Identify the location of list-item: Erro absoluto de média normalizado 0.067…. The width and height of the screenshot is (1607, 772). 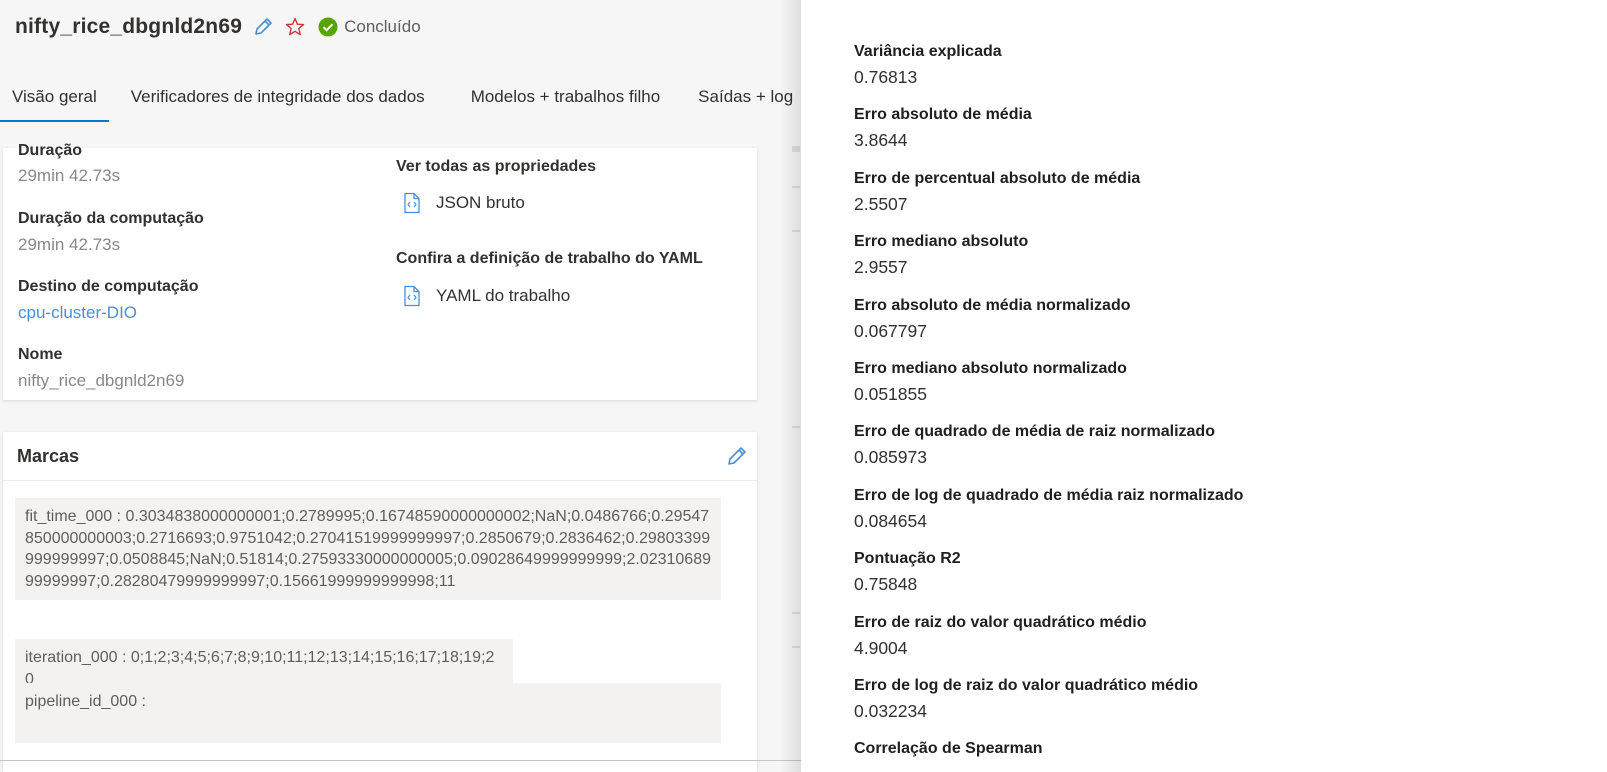
(1204, 325).